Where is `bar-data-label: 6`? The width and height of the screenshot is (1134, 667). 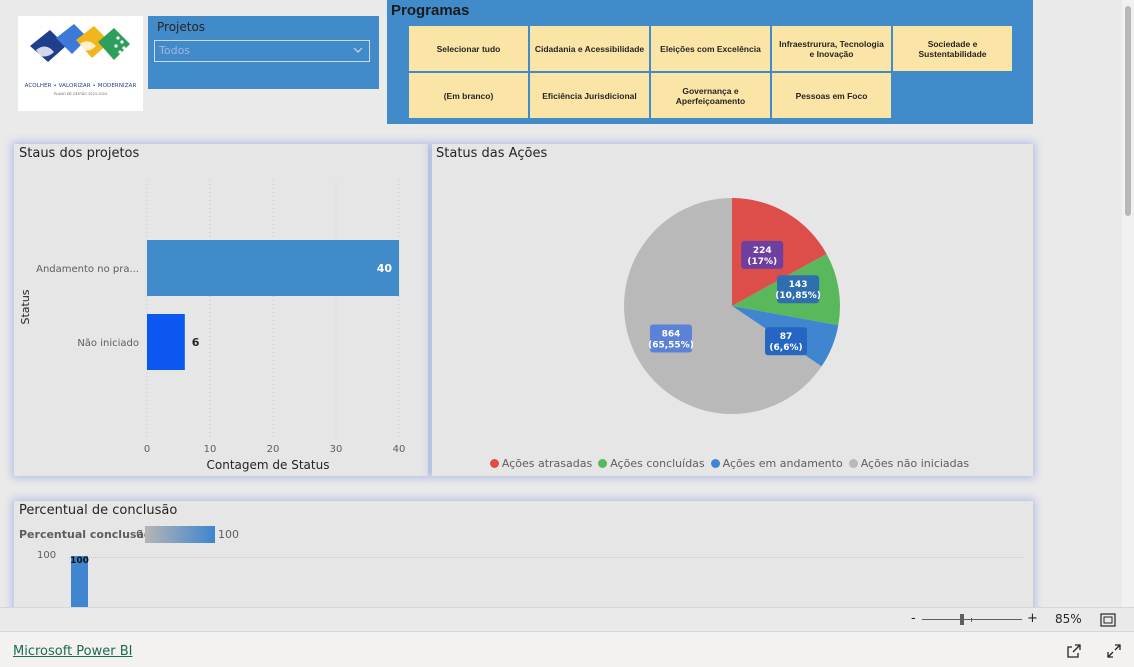
bar-data-label: 6 is located at coordinates (196, 342).